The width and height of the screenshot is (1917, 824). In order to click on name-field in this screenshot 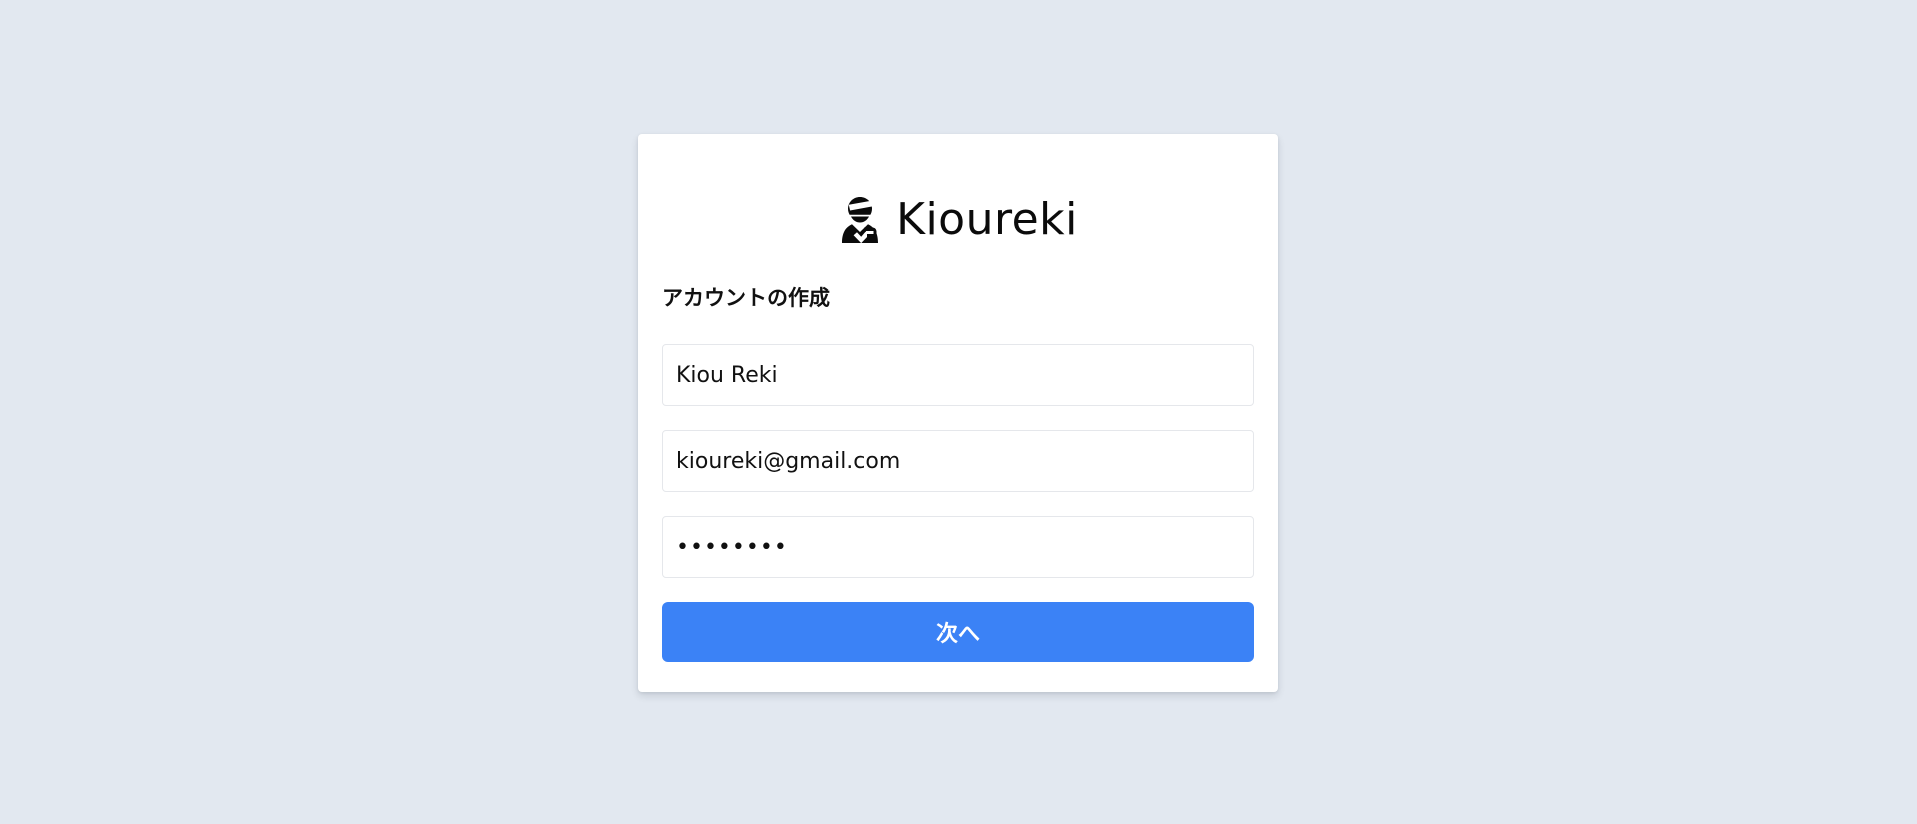, I will do `click(958, 375)`.